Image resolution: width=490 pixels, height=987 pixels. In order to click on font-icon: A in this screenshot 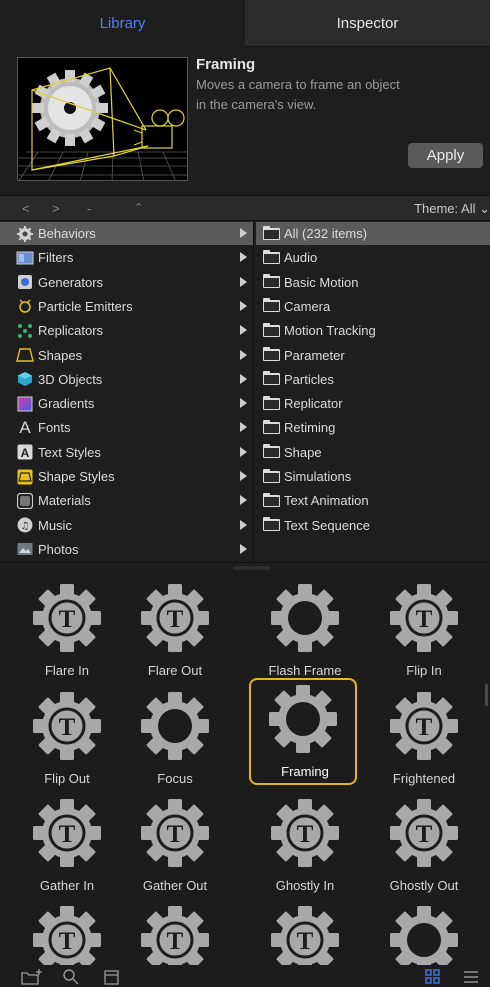, I will do `click(25, 427)`.